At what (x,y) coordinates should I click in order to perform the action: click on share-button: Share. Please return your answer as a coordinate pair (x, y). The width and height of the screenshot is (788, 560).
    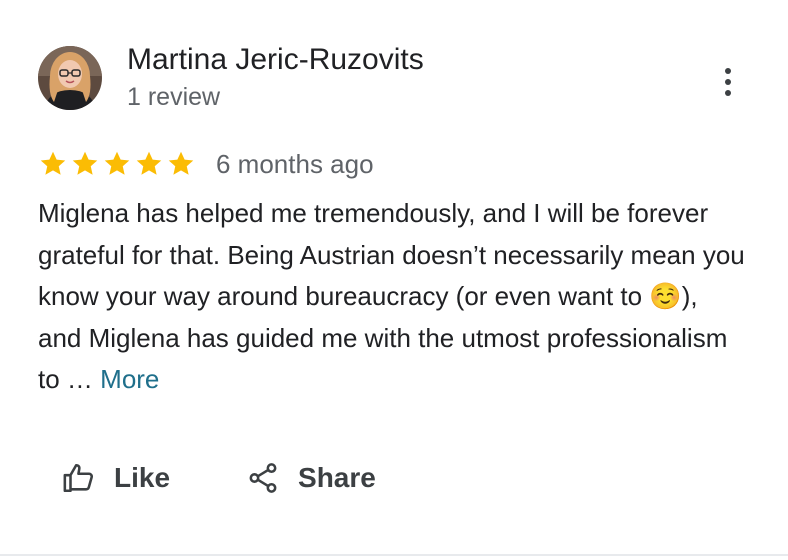
    Looking at the image, I should click on (311, 478).